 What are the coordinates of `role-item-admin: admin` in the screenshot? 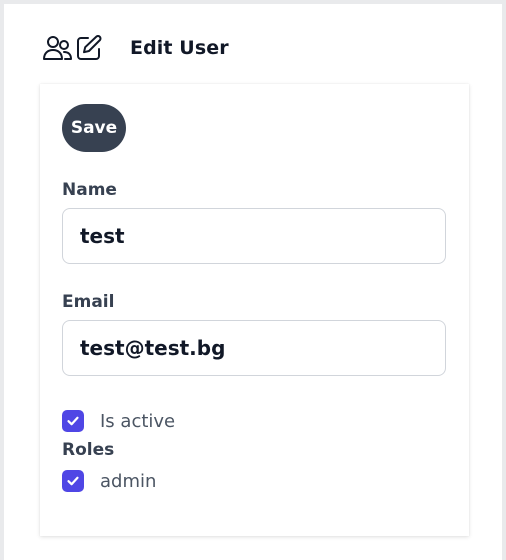 It's located at (109, 481).